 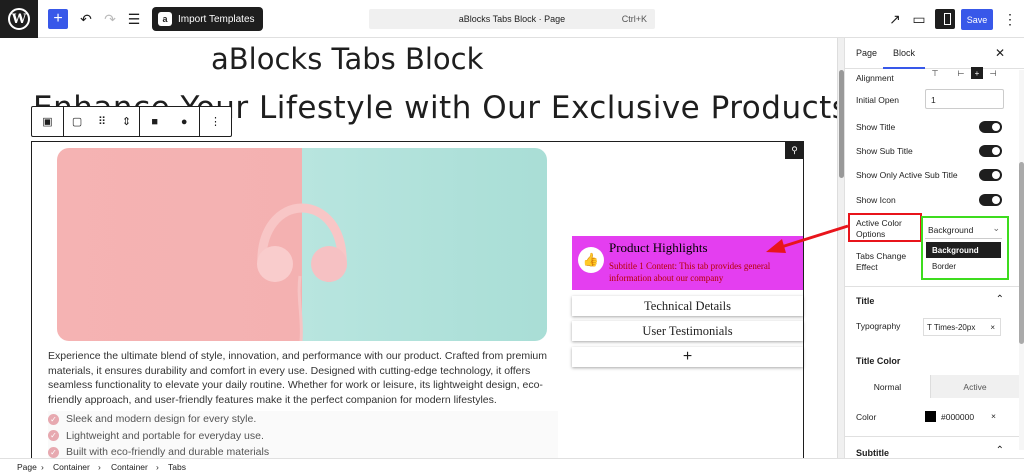 I want to click on tab-block: Block, so click(x=904, y=58).